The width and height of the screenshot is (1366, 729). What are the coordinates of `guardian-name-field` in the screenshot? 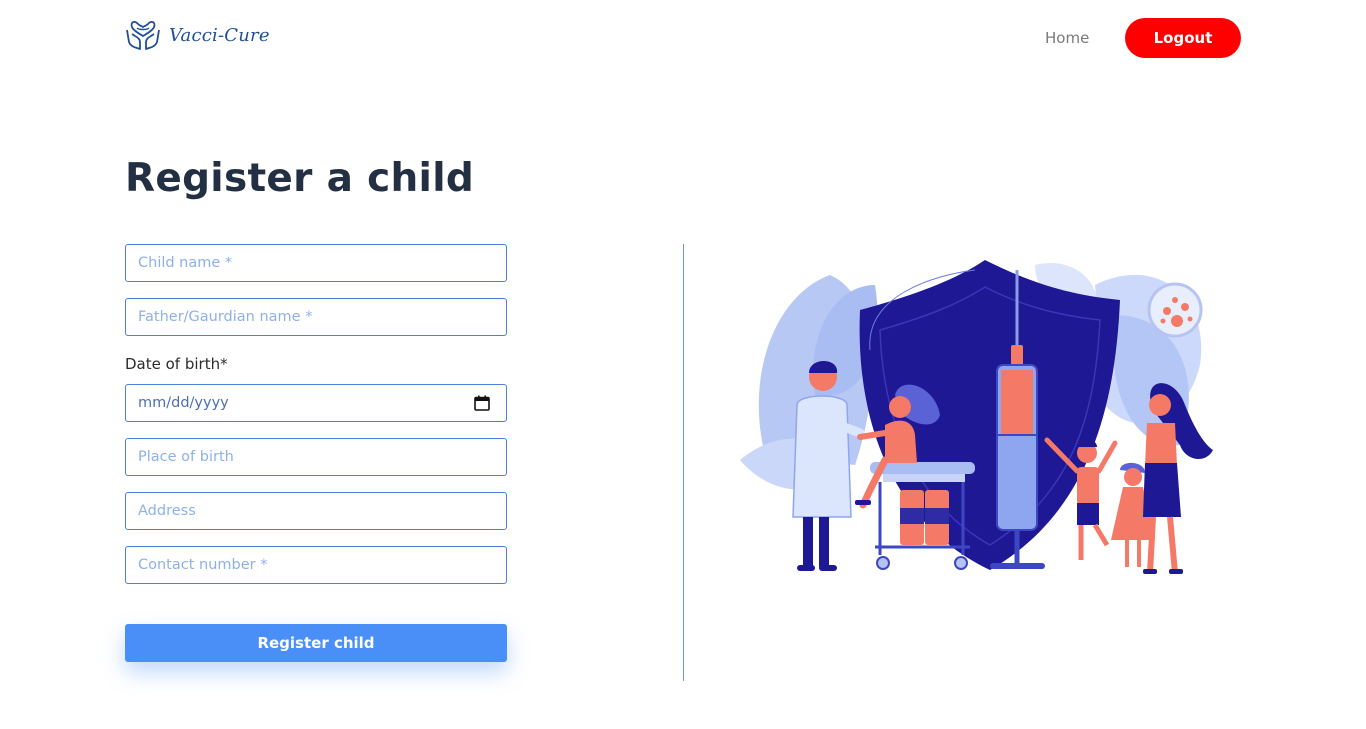 It's located at (316, 317).